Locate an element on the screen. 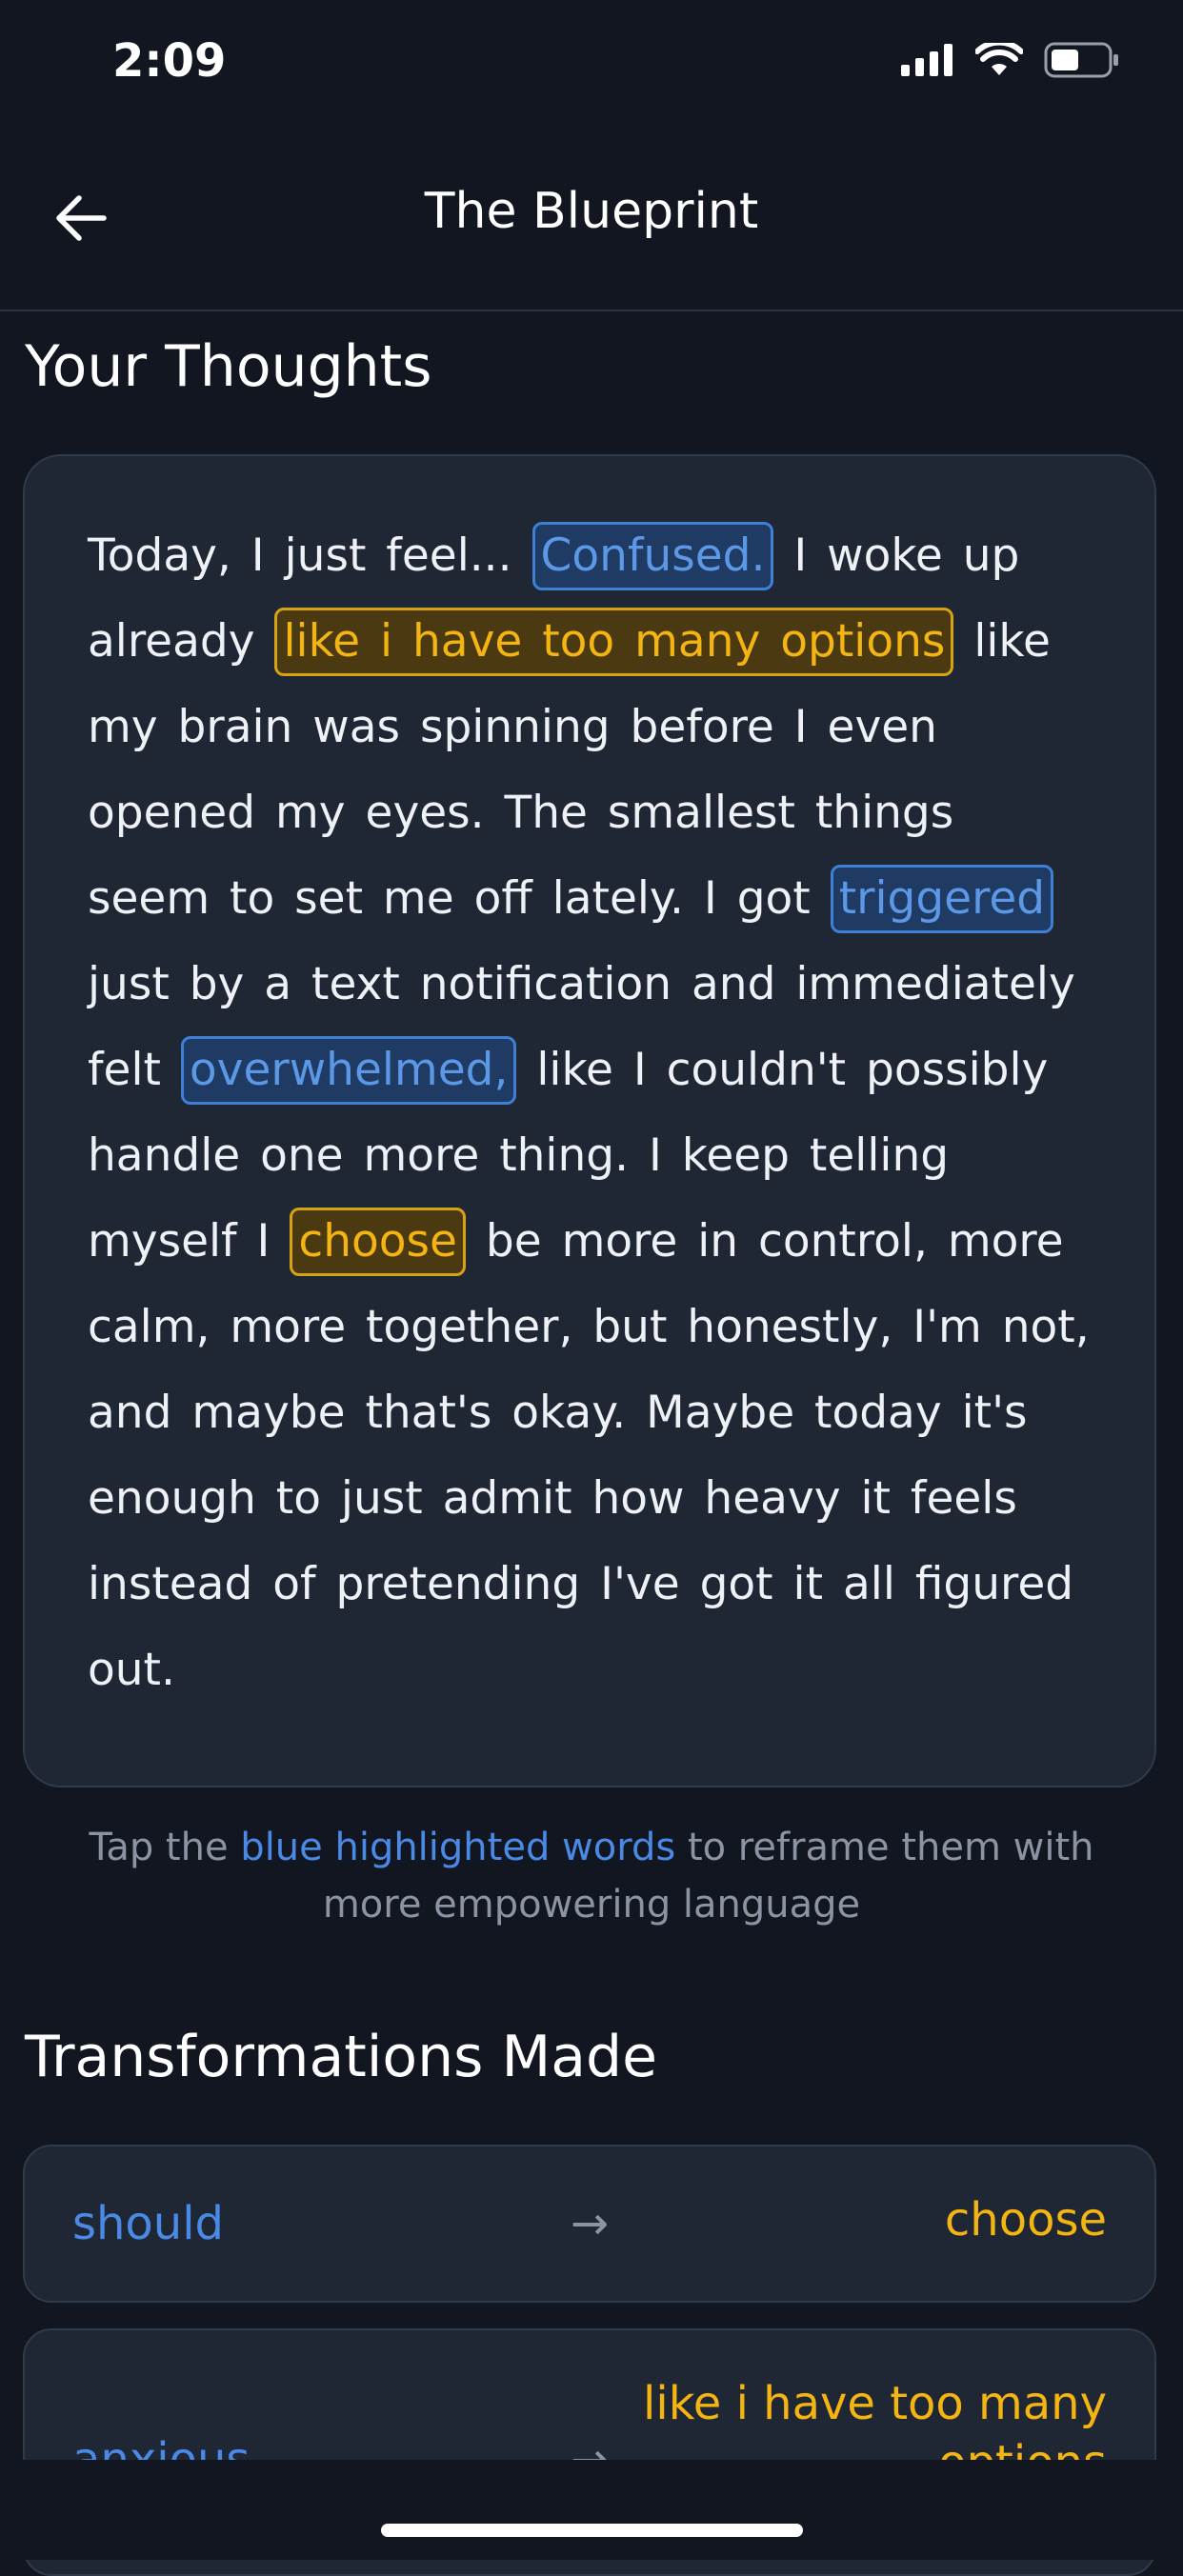 The width and height of the screenshot is (1183, 2576). battery-icon is located at coordinates (1081, 60).